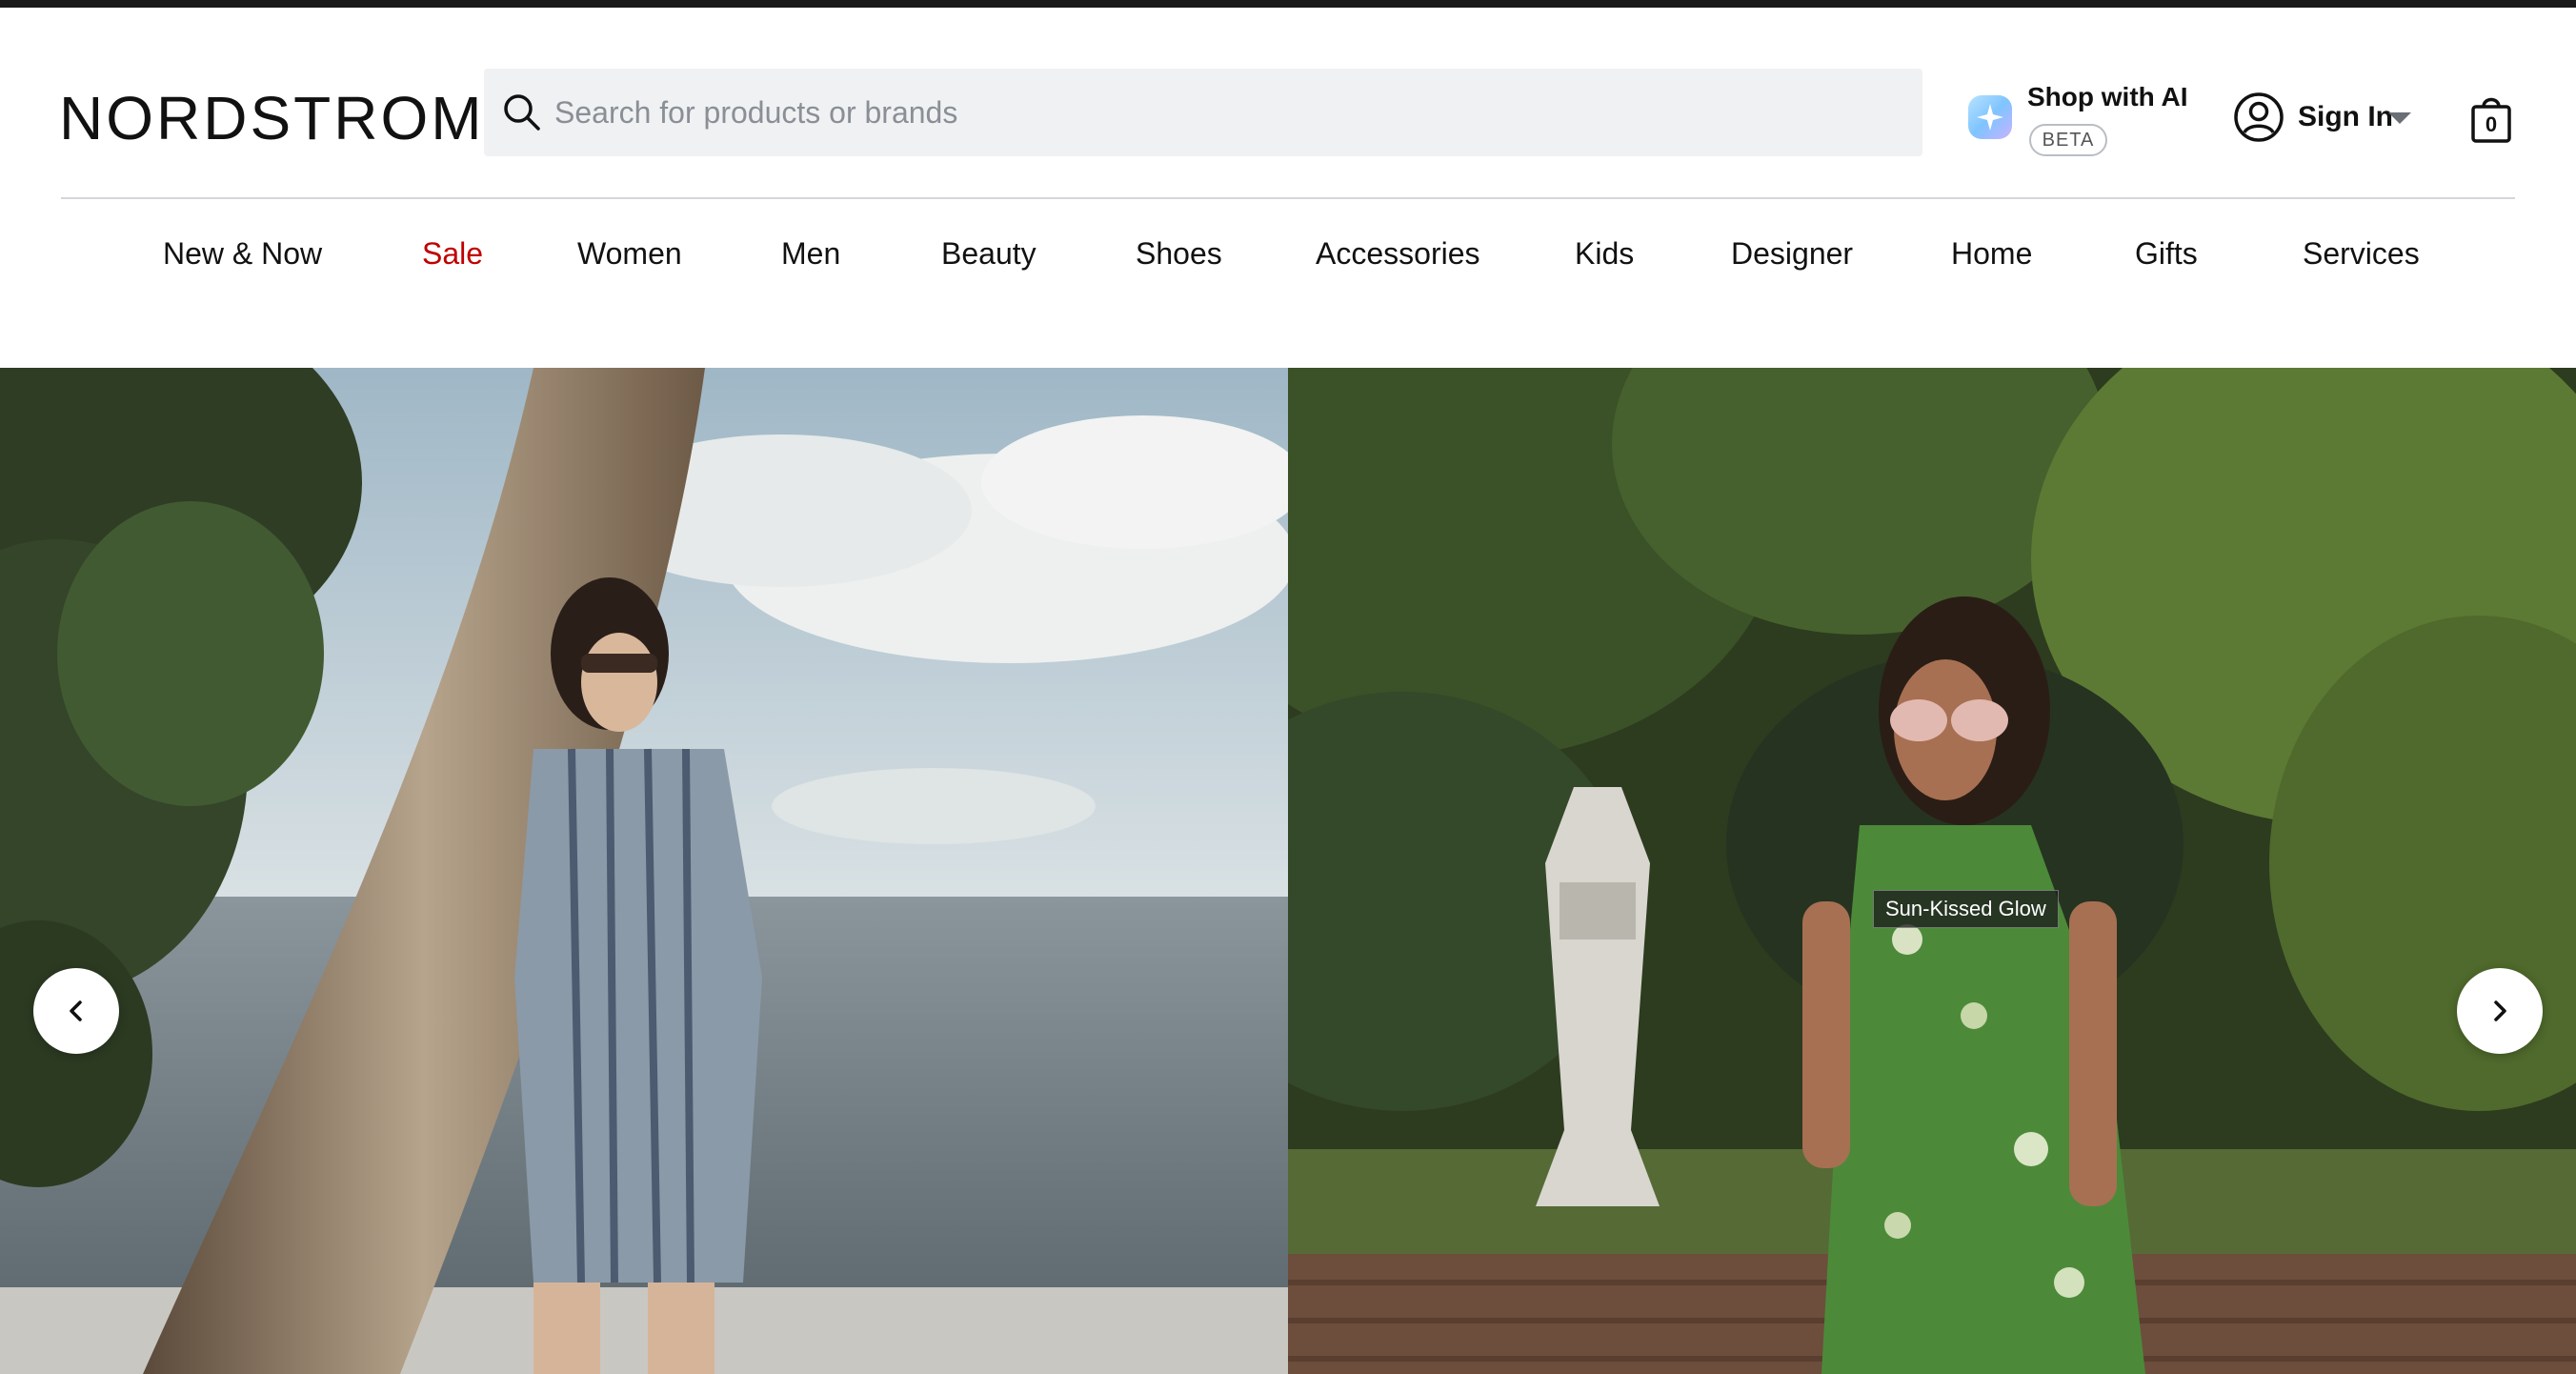 This screenshot has height=1374, width=2576. Describe the element at coordinates (1605, 254) in the screenshot. I see `nav-item-kids: Kids` at that location.